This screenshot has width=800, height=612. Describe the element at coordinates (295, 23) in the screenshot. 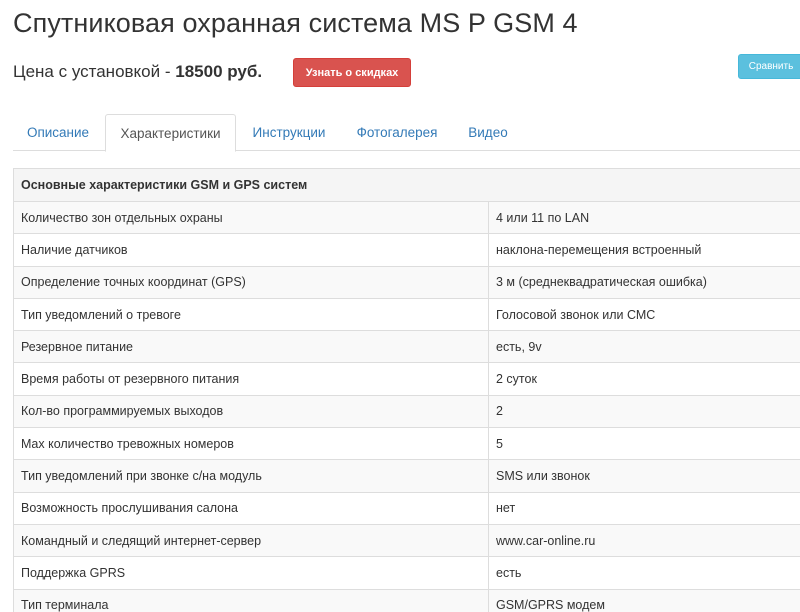

I see `page-title: Спутниковая охранная система MS P GSM 4` at that location.